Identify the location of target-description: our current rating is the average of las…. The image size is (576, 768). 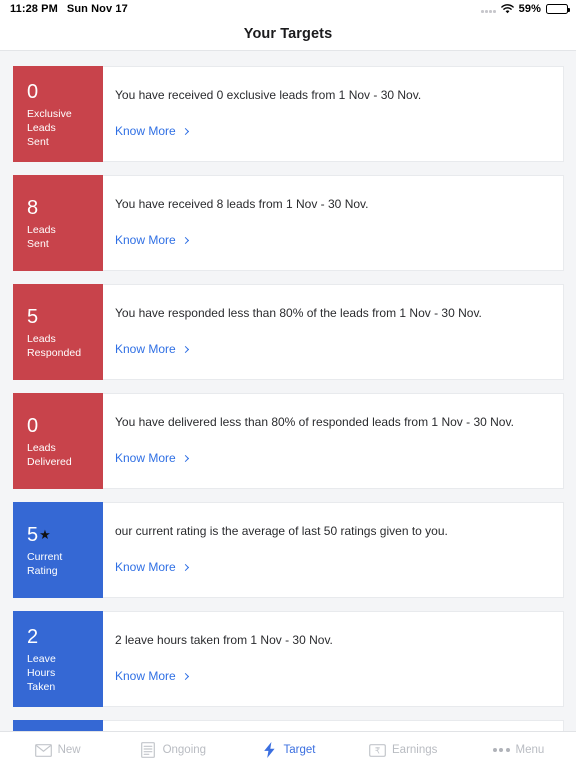
(281, 531).